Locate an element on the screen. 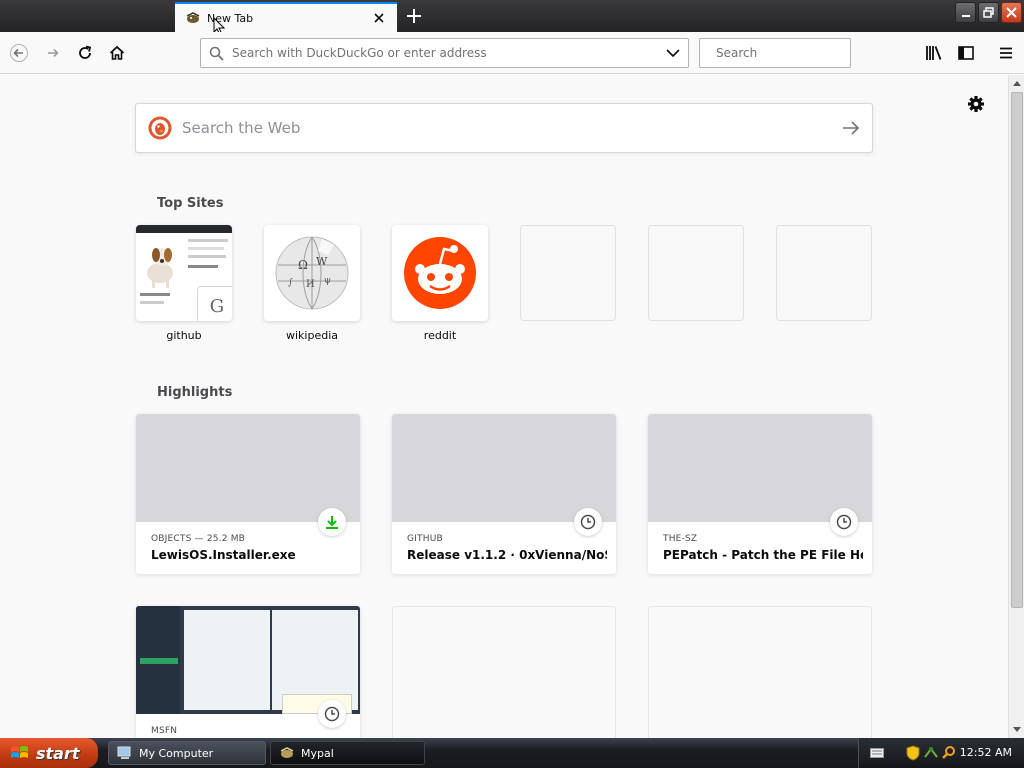  sidebar-toggle-button is located at coordinates (966, 53).